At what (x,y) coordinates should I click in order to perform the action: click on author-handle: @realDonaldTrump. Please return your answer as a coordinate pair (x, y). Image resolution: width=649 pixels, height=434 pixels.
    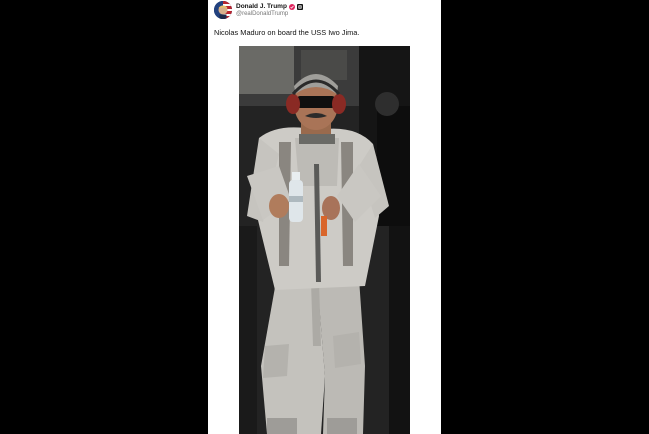
    Looking at the image, I should click on (262, 14).